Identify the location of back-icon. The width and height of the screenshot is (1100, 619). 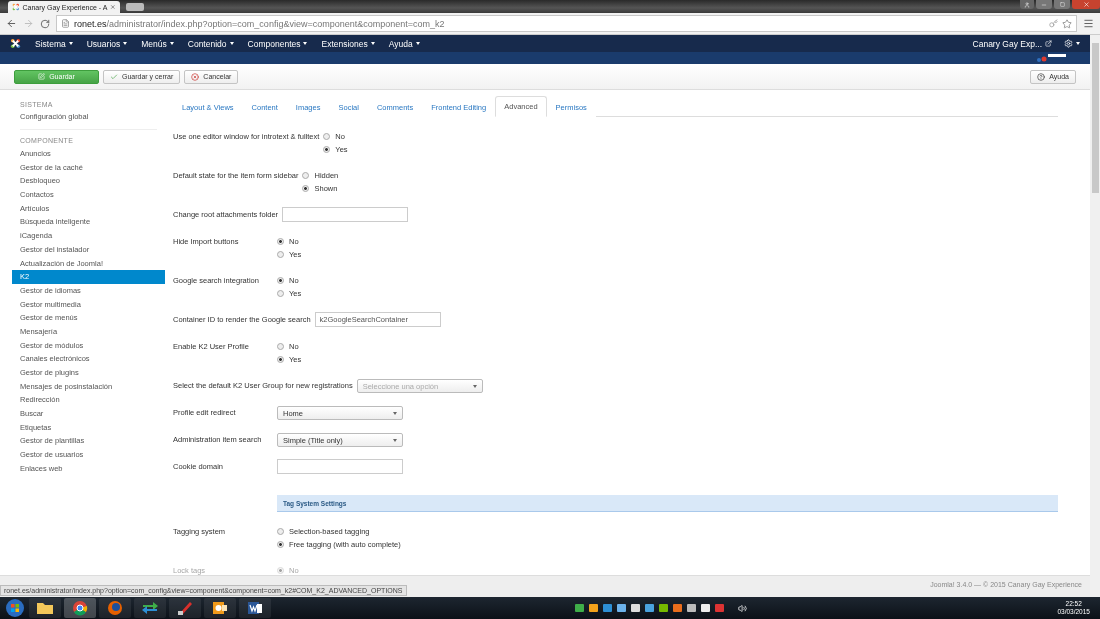
(11, 23).